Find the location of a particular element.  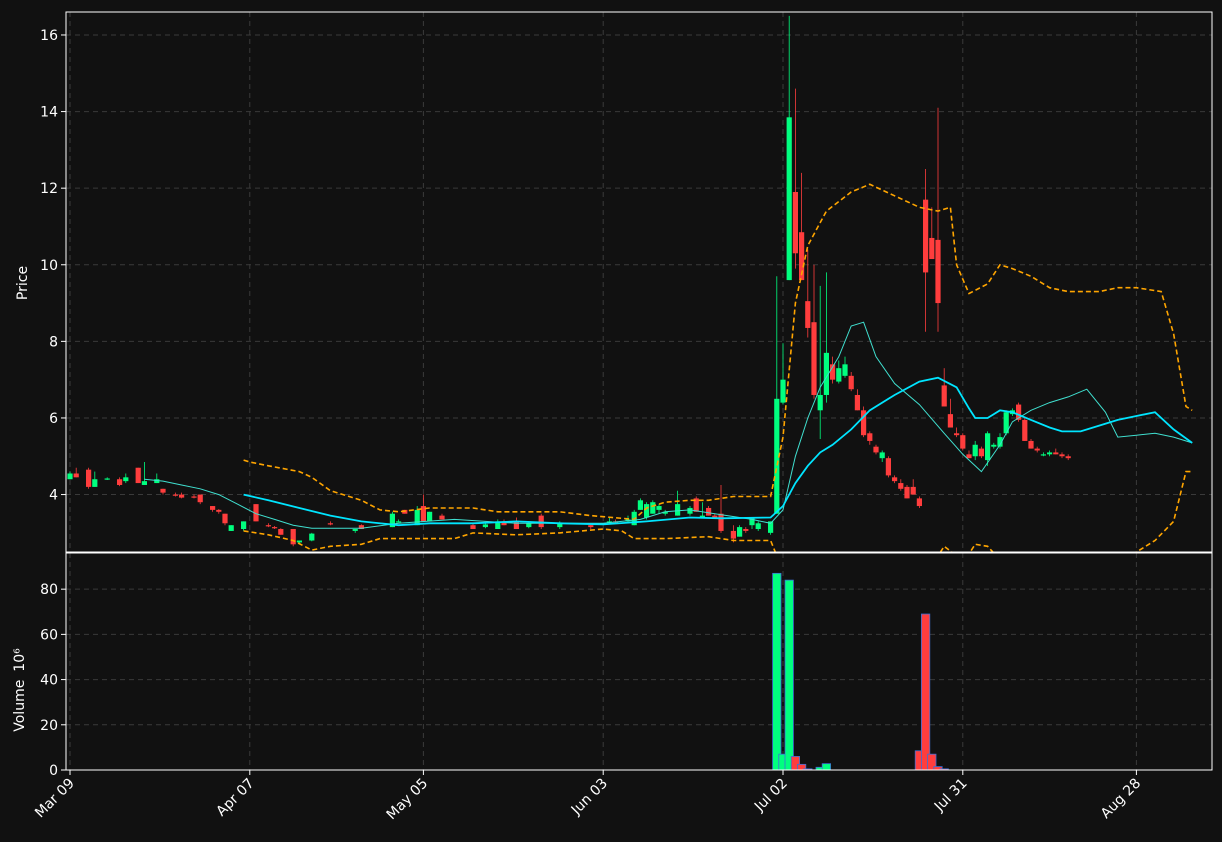

price-tick-label: 10 is located at coordinates (49, 266).